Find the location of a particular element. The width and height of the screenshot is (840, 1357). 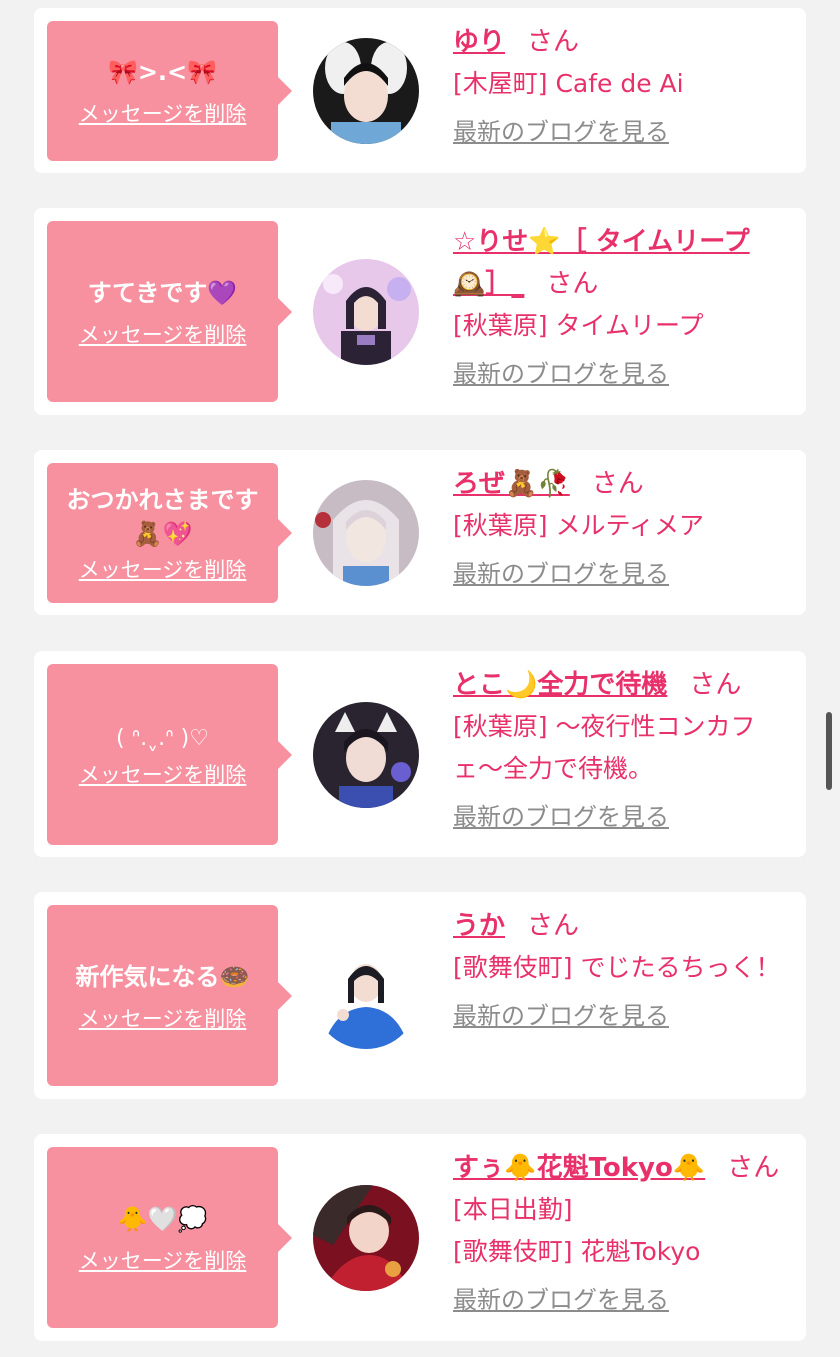

shop-name: [秋葉原] メルティメア is located at coordinates (578, 525).